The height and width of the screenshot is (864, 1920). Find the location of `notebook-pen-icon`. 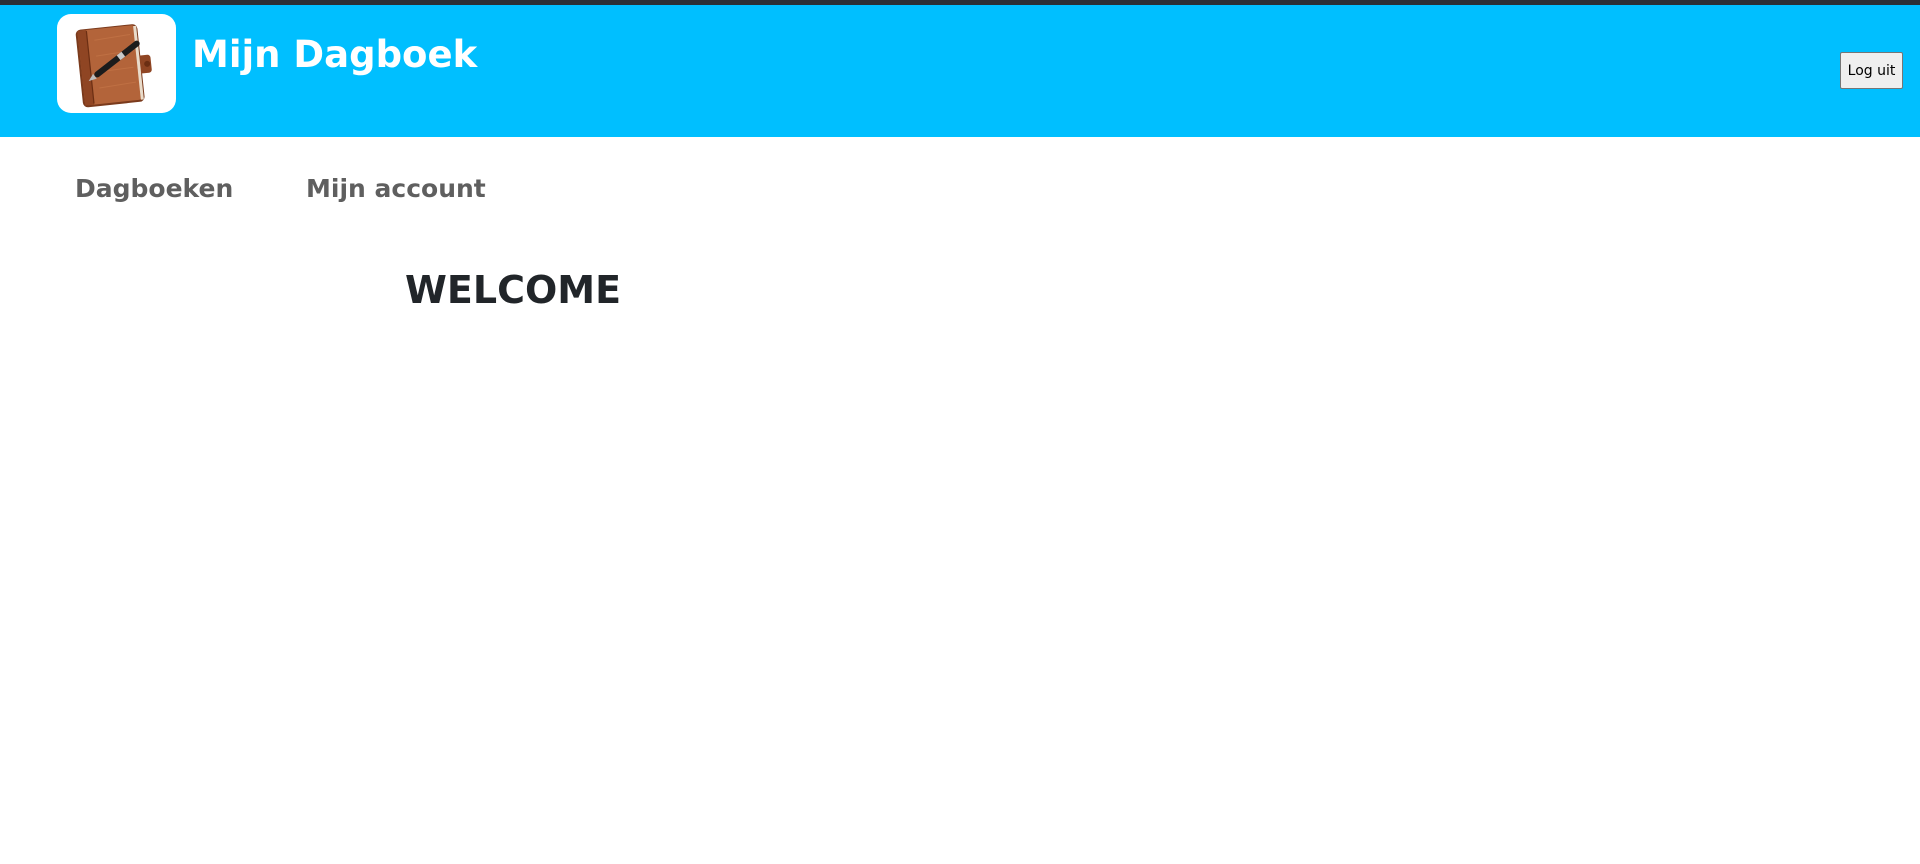

notebook-pen-icon is located at coordinates (116, 63).